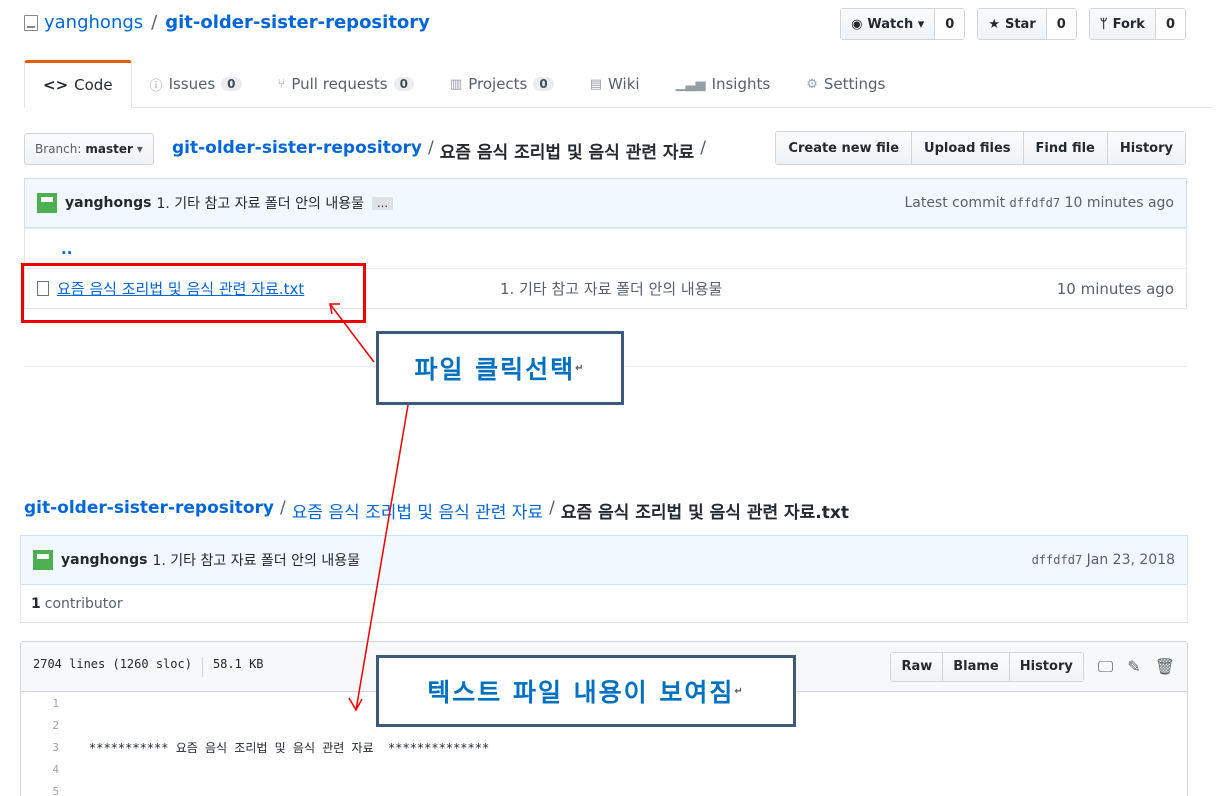  What do you see at coordinates (1165, 666) in the screenshot?
I see `trash-icon: 🗑` at bounding box center [1165, 666].